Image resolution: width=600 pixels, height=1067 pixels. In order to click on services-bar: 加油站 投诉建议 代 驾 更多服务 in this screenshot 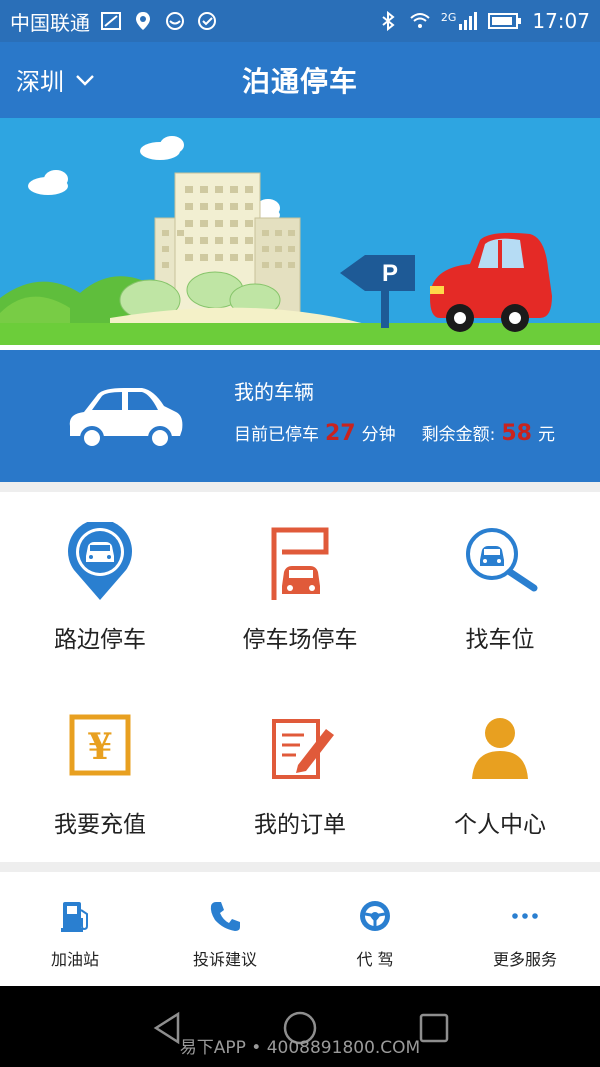, I will do `click(300, 929)`.